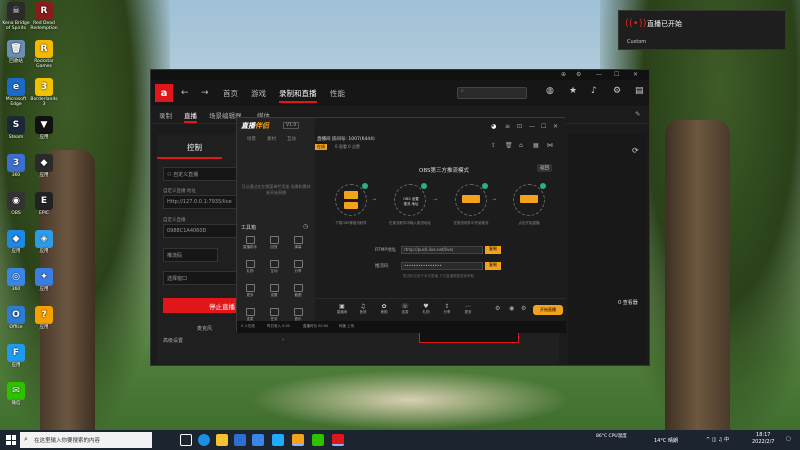  Describe the element at coordinates (493, 145) in the screenshot. I see `share-icon: ⇪` at that location.